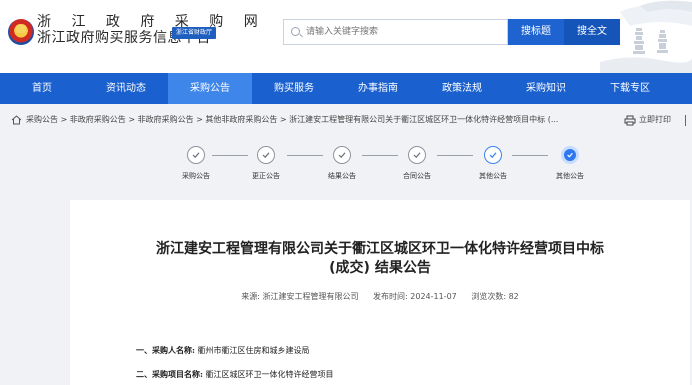 Image resolution: width=692 pixels, height=385 pixels. Describe the element at coordinates (682, 88) in the screenshot. I see `nav-website: 网站` at that location.